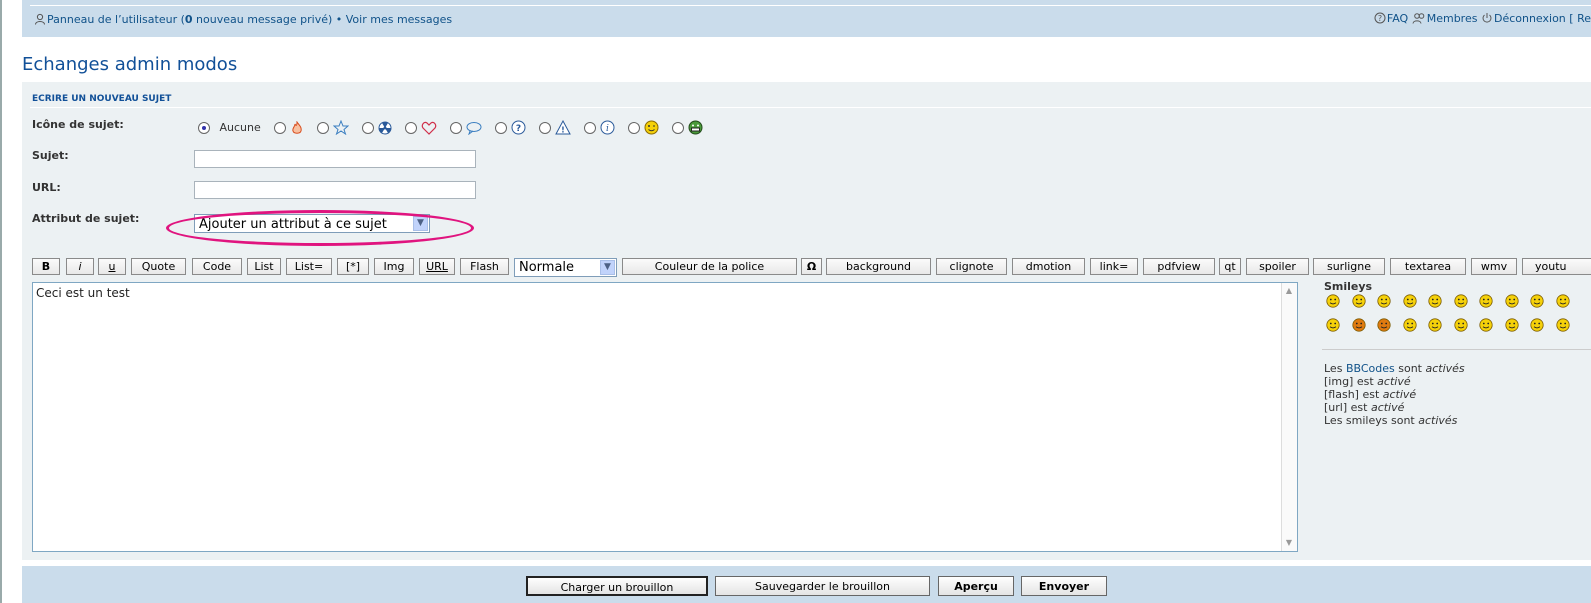 This screenshot has height=603, width=1591. What do you see at coordinates (1230, 266) in the screenshot?
I see `qt-button: qt` at bounding box center [1230, 266].